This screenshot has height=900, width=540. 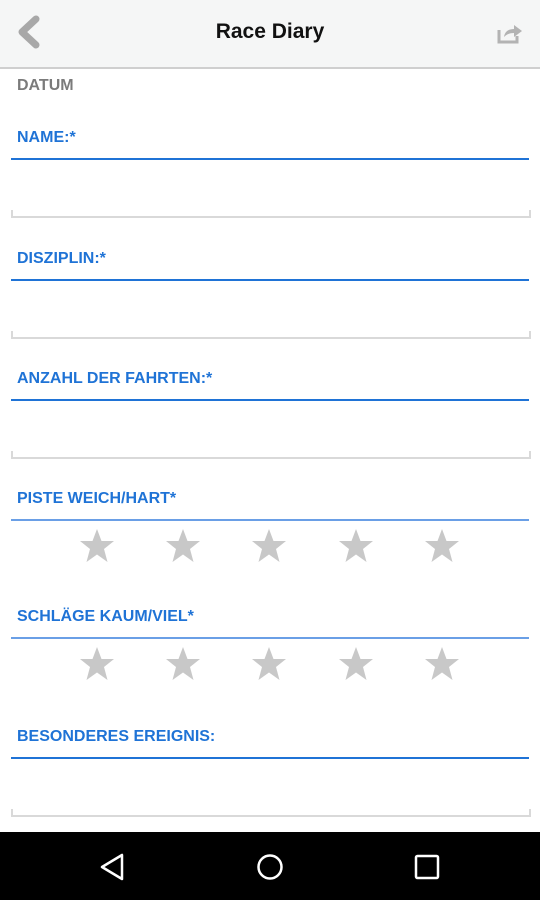 I want to click on name-input-underline, so click(x=271, y=214).